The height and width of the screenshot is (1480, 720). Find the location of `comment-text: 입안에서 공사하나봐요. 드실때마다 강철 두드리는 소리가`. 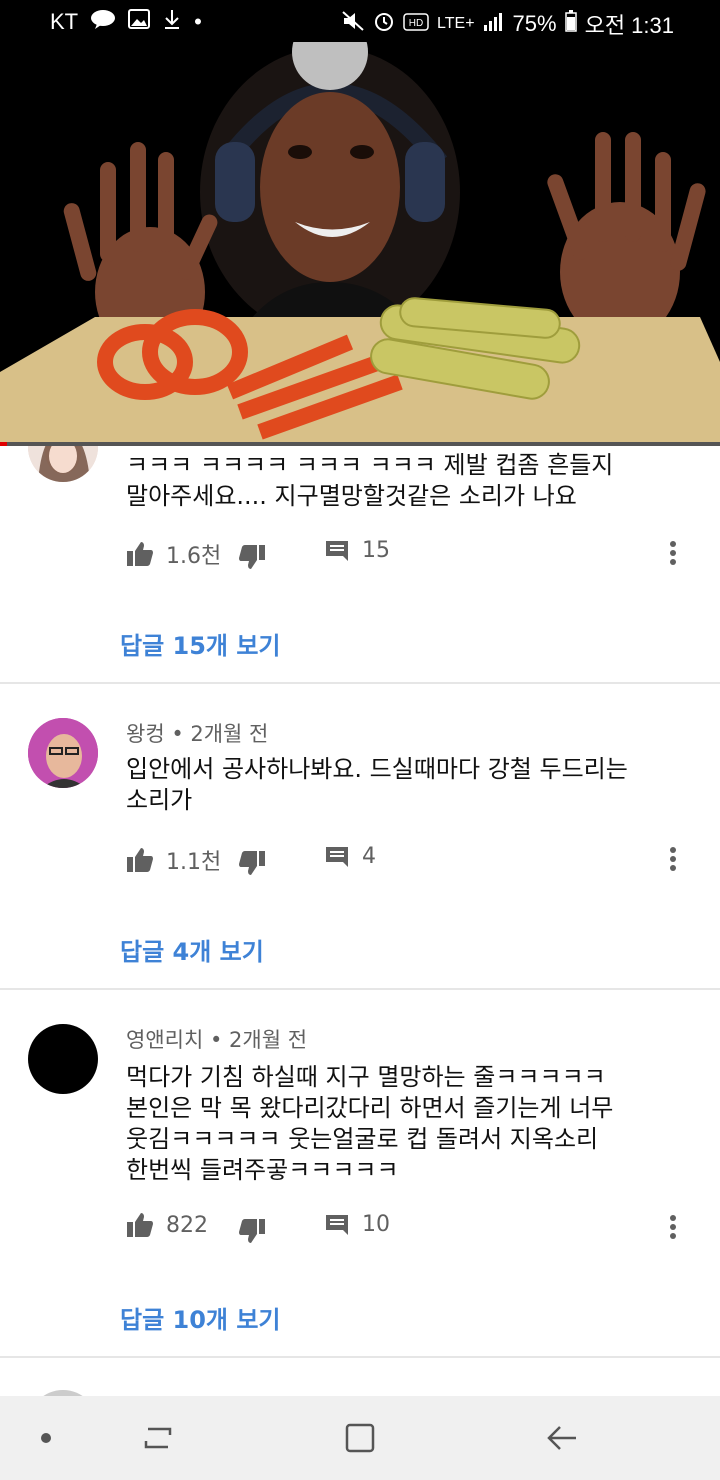

comment-text: 입안에서 공사하나봐요. 드실때마다 강철 두드리는 소리가 is located at coordinates (377, 784).